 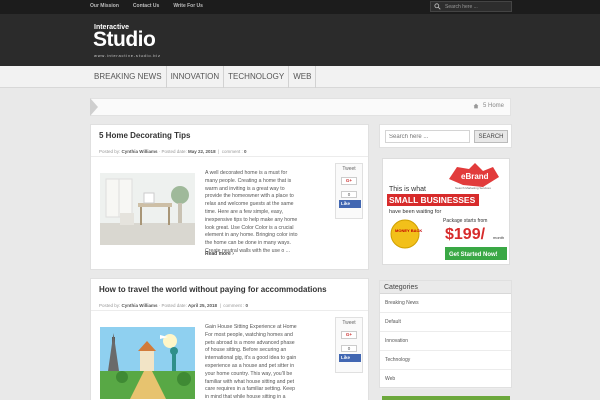 I want to click on sidebar-search-input, so click(x=427, y=136).